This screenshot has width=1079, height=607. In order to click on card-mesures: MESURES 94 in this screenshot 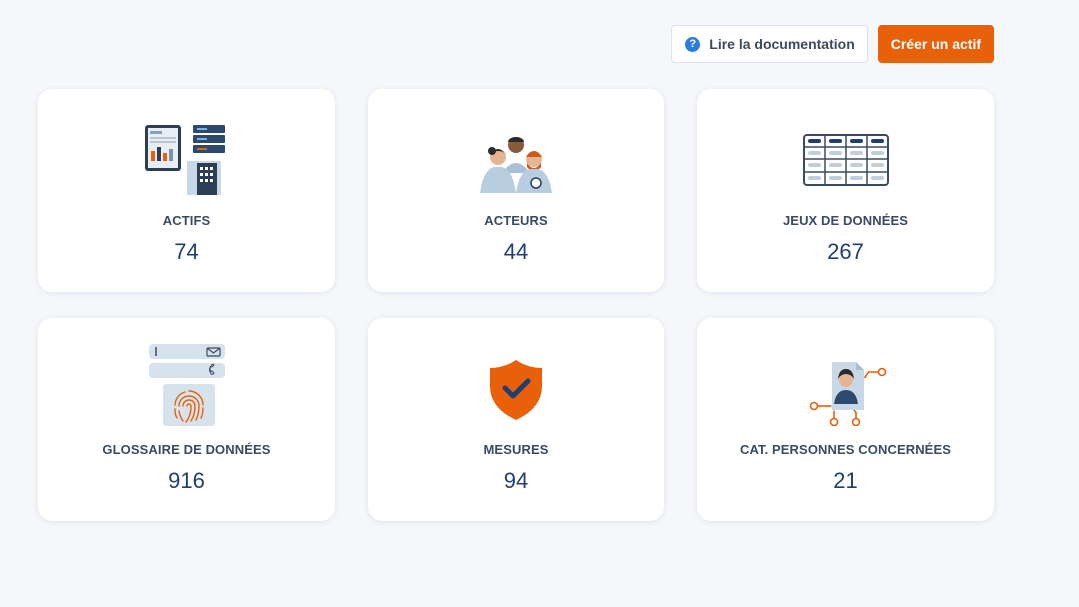, I will do `click(516, 419)`.